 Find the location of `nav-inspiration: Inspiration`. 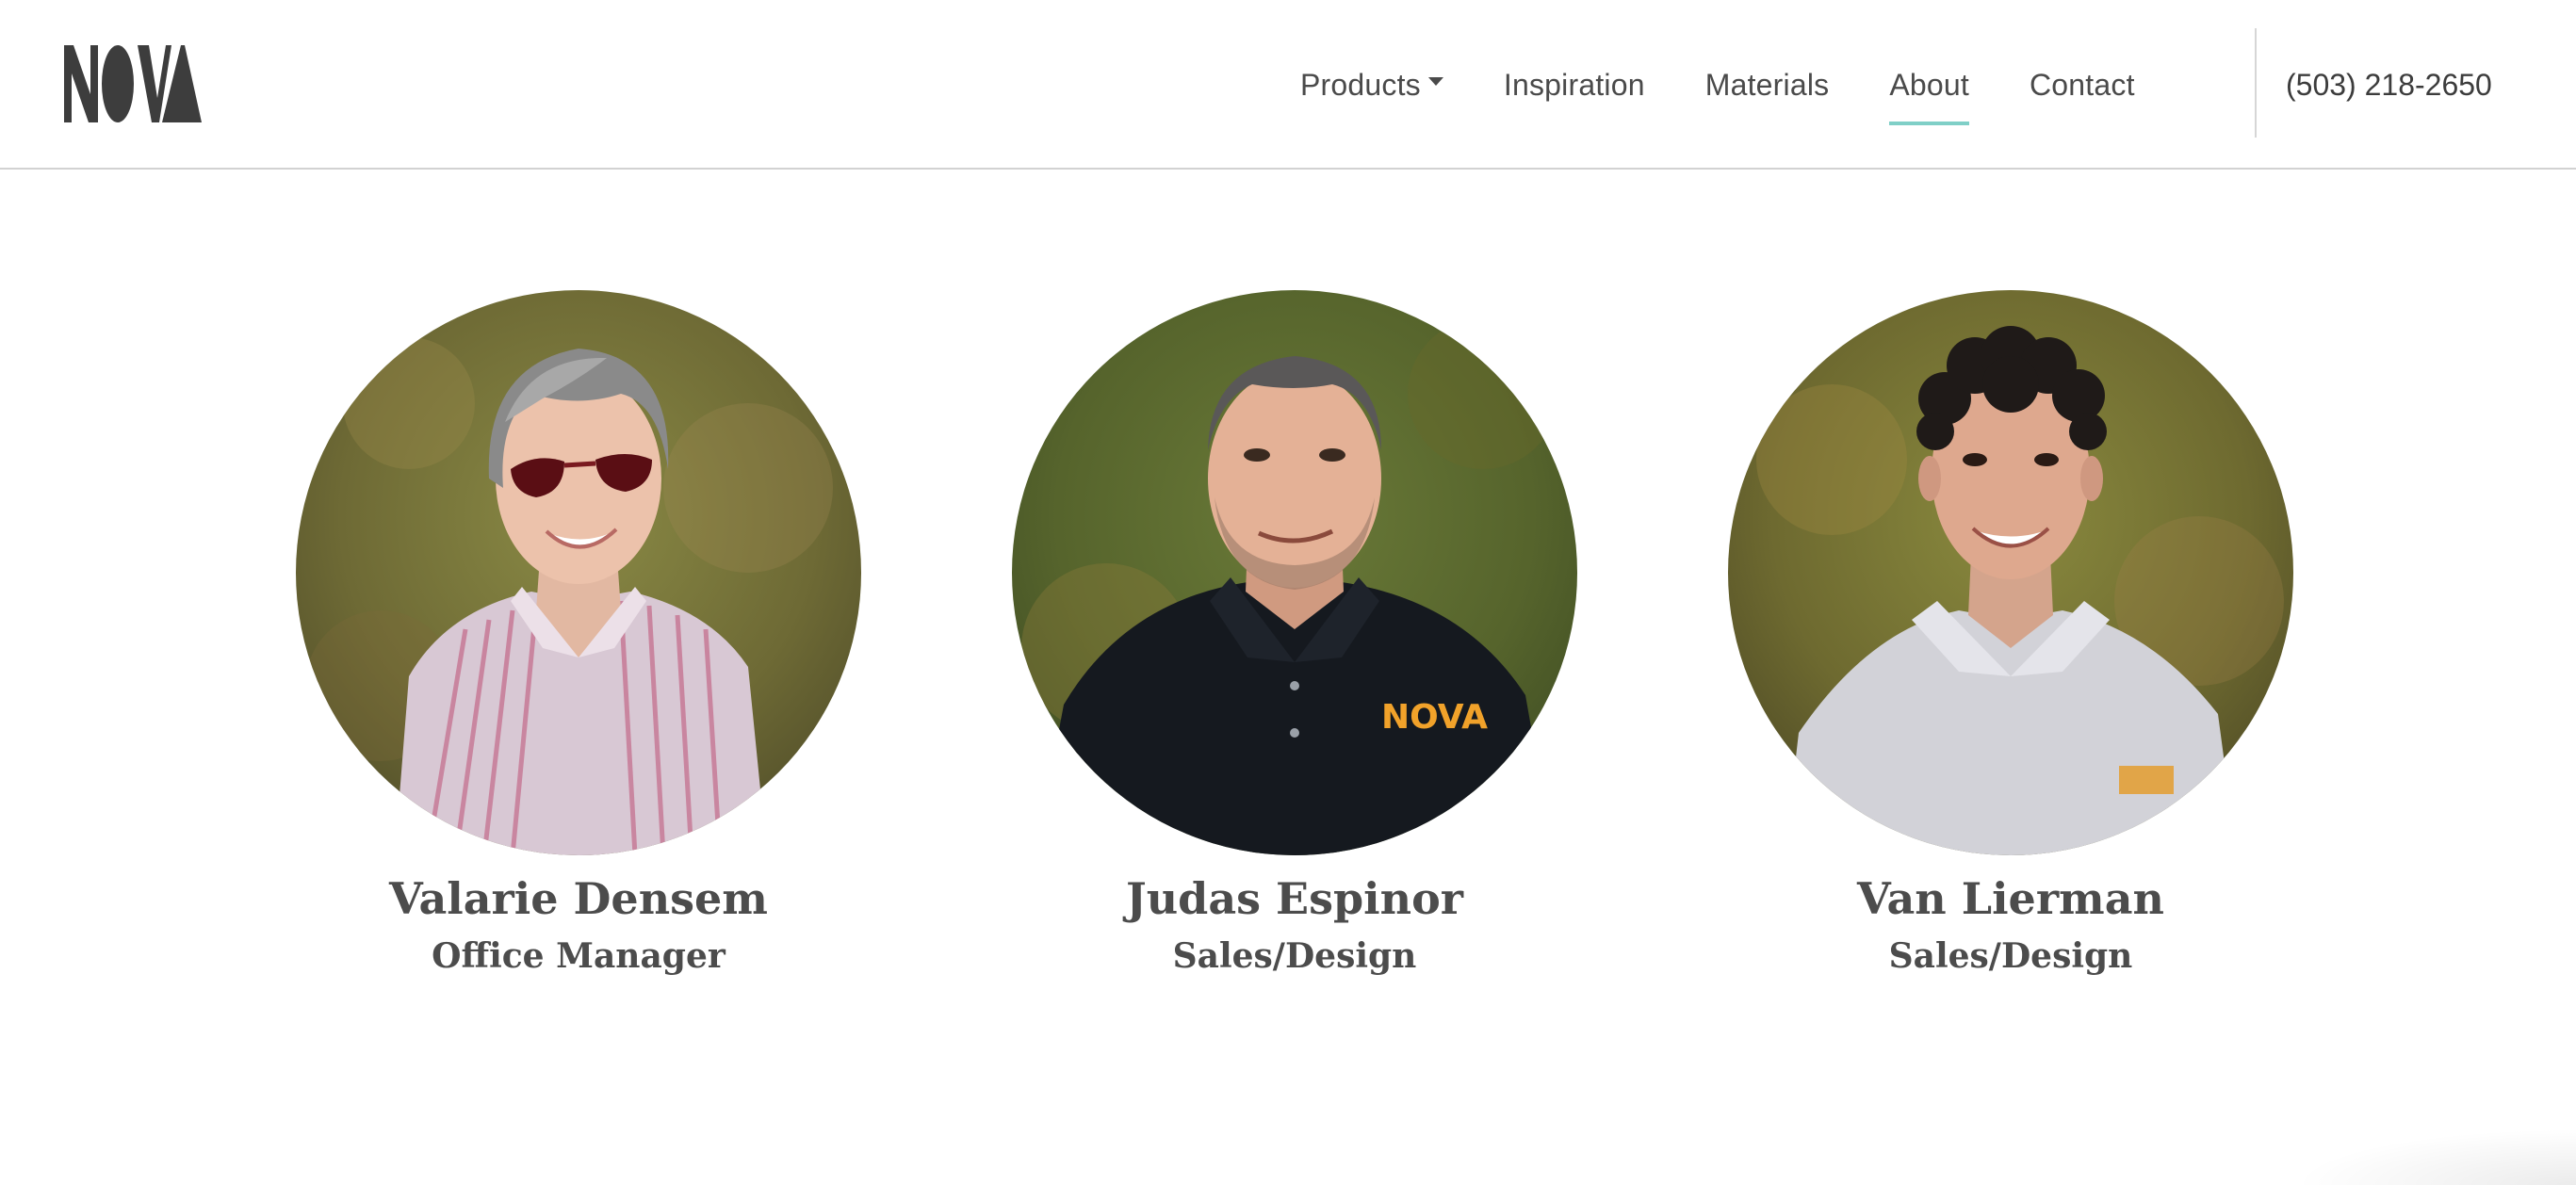

nav-inspiration: Inspiration is located at coordinates (1574, 85).